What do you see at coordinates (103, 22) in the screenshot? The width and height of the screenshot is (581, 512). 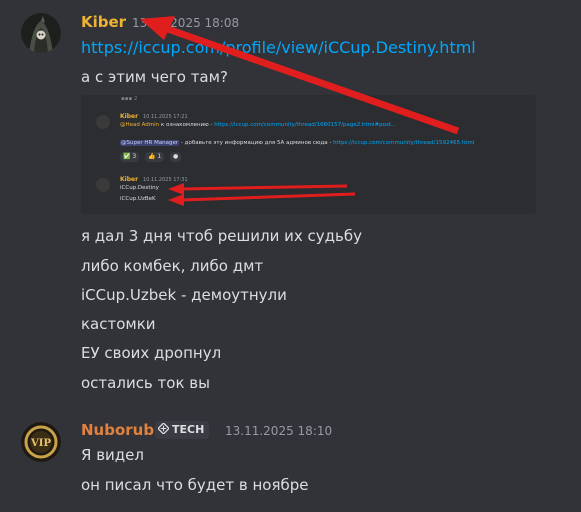 I see `author-name: Kiber` at bounding box center [103, 22].